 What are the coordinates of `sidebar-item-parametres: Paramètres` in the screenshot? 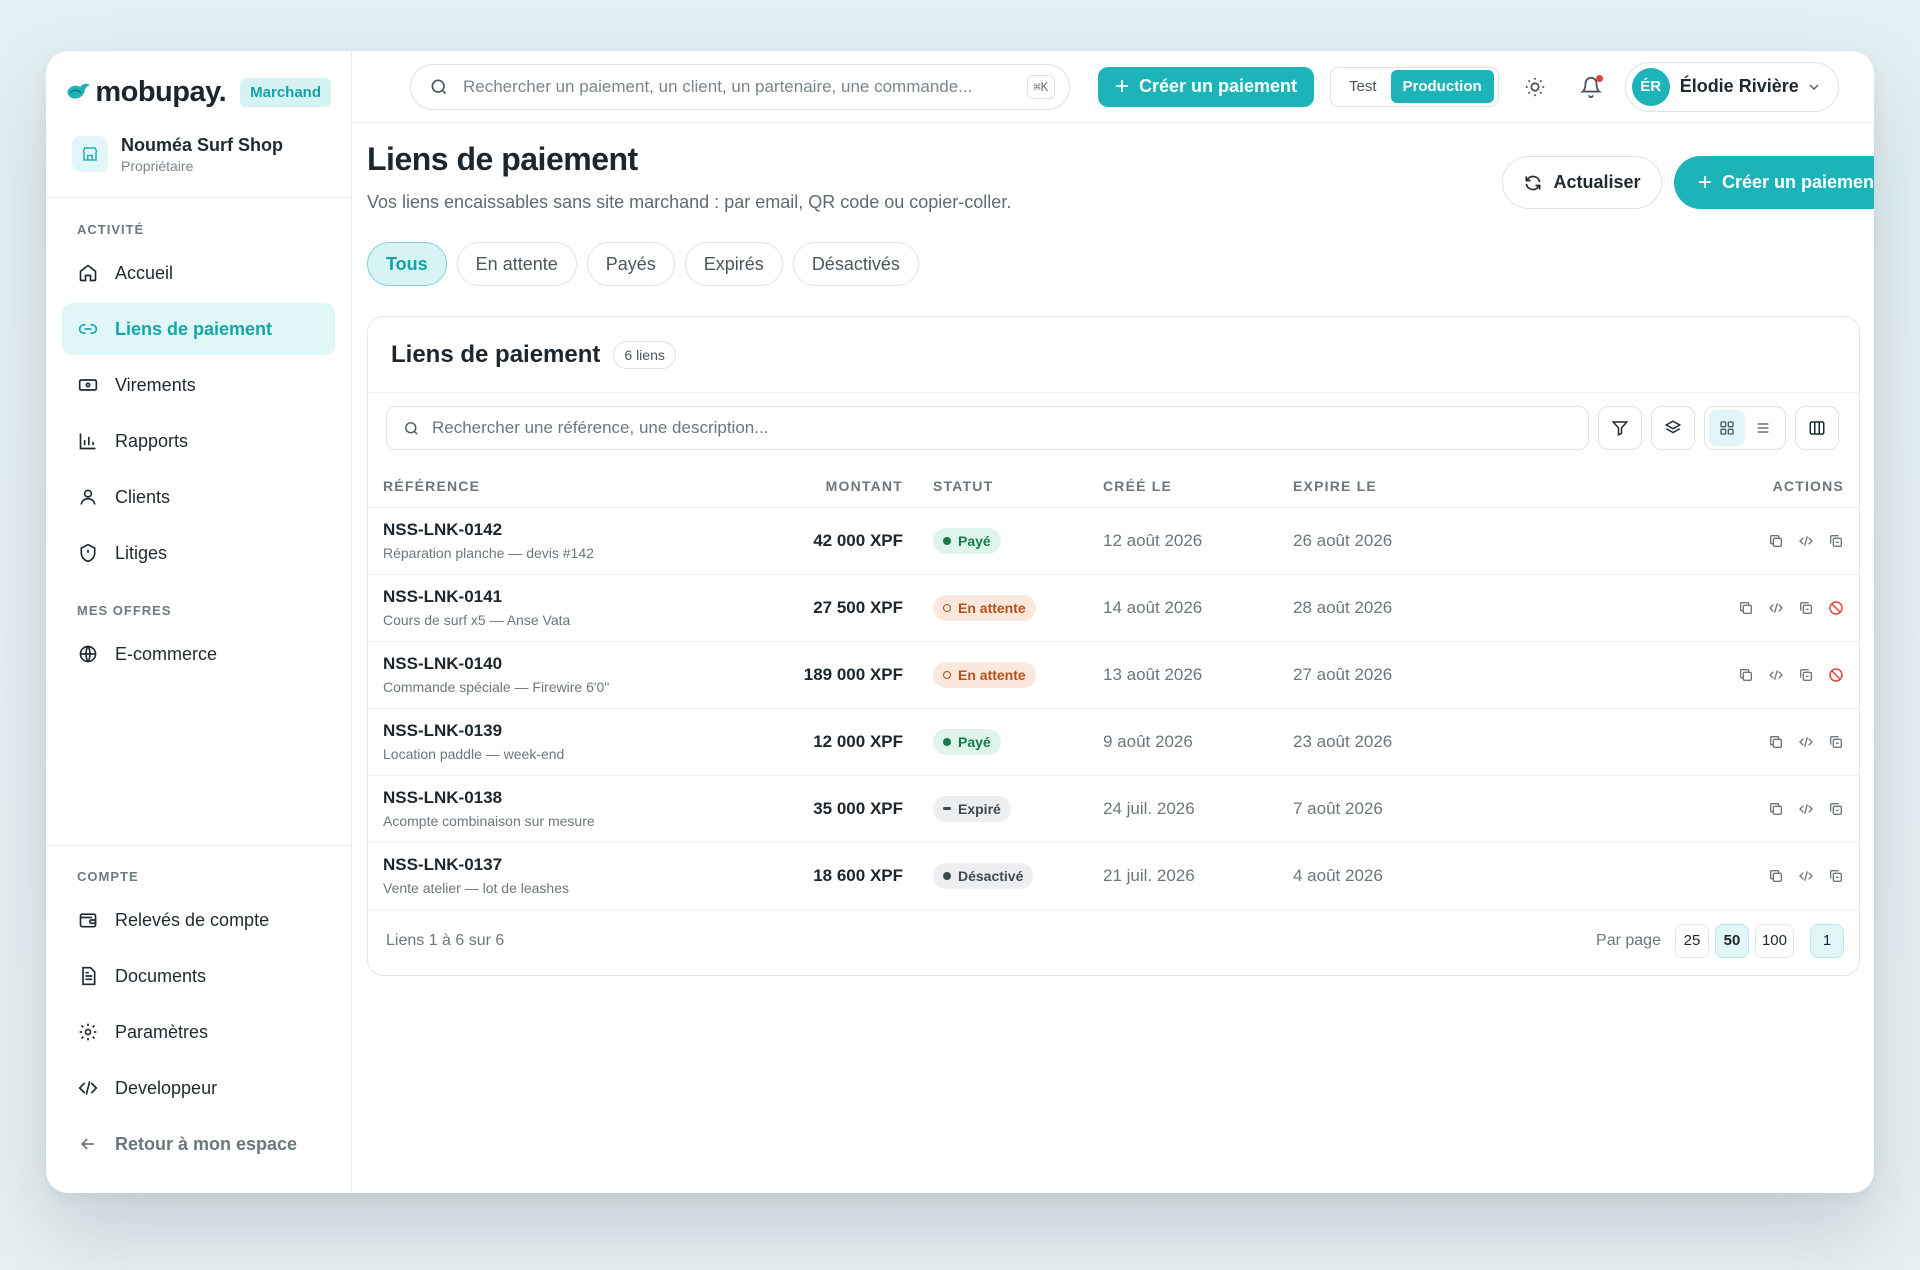 It's located at (198, 1032).